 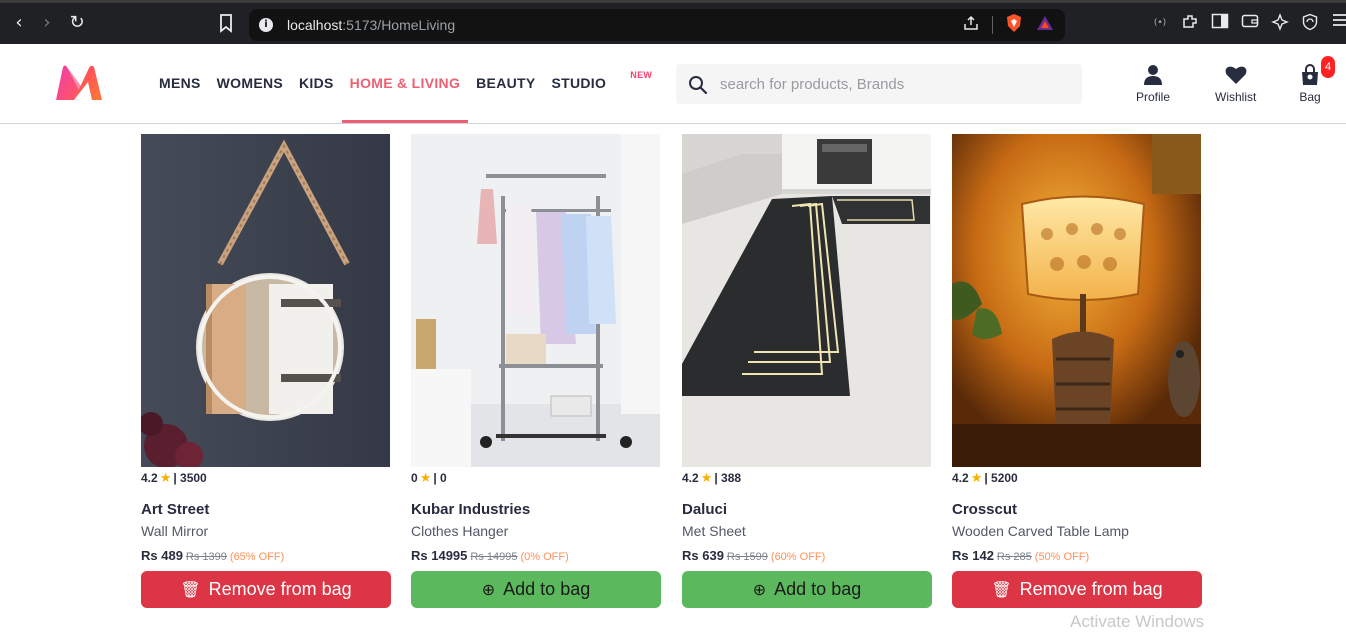 I want to click on price-row: Rs 489 Rs 1399 (65% OFF), so click(x=212, y=555).